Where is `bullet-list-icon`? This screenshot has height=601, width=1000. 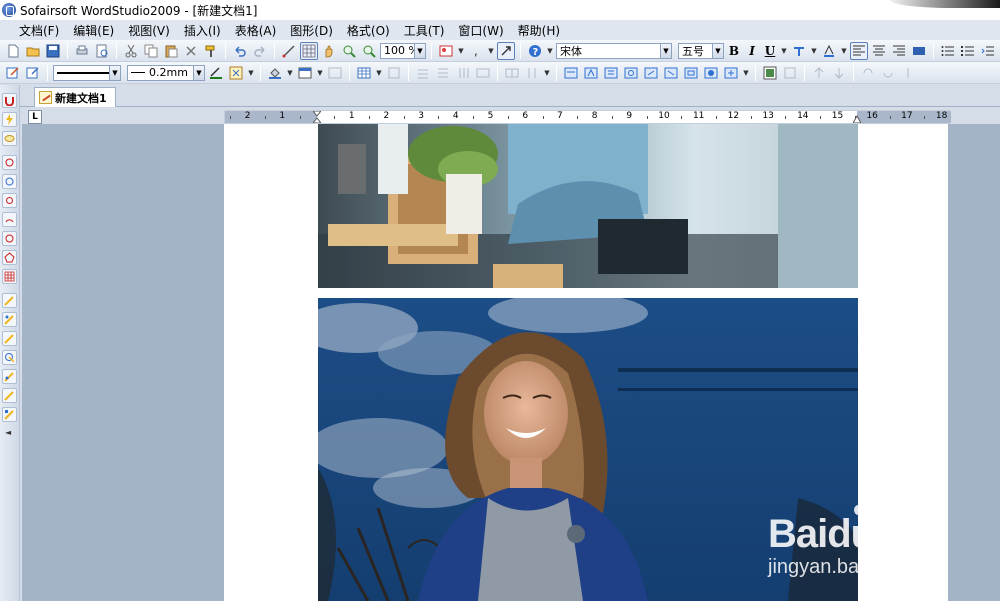 bullet-list-icon is located at coordinates (948, 51).